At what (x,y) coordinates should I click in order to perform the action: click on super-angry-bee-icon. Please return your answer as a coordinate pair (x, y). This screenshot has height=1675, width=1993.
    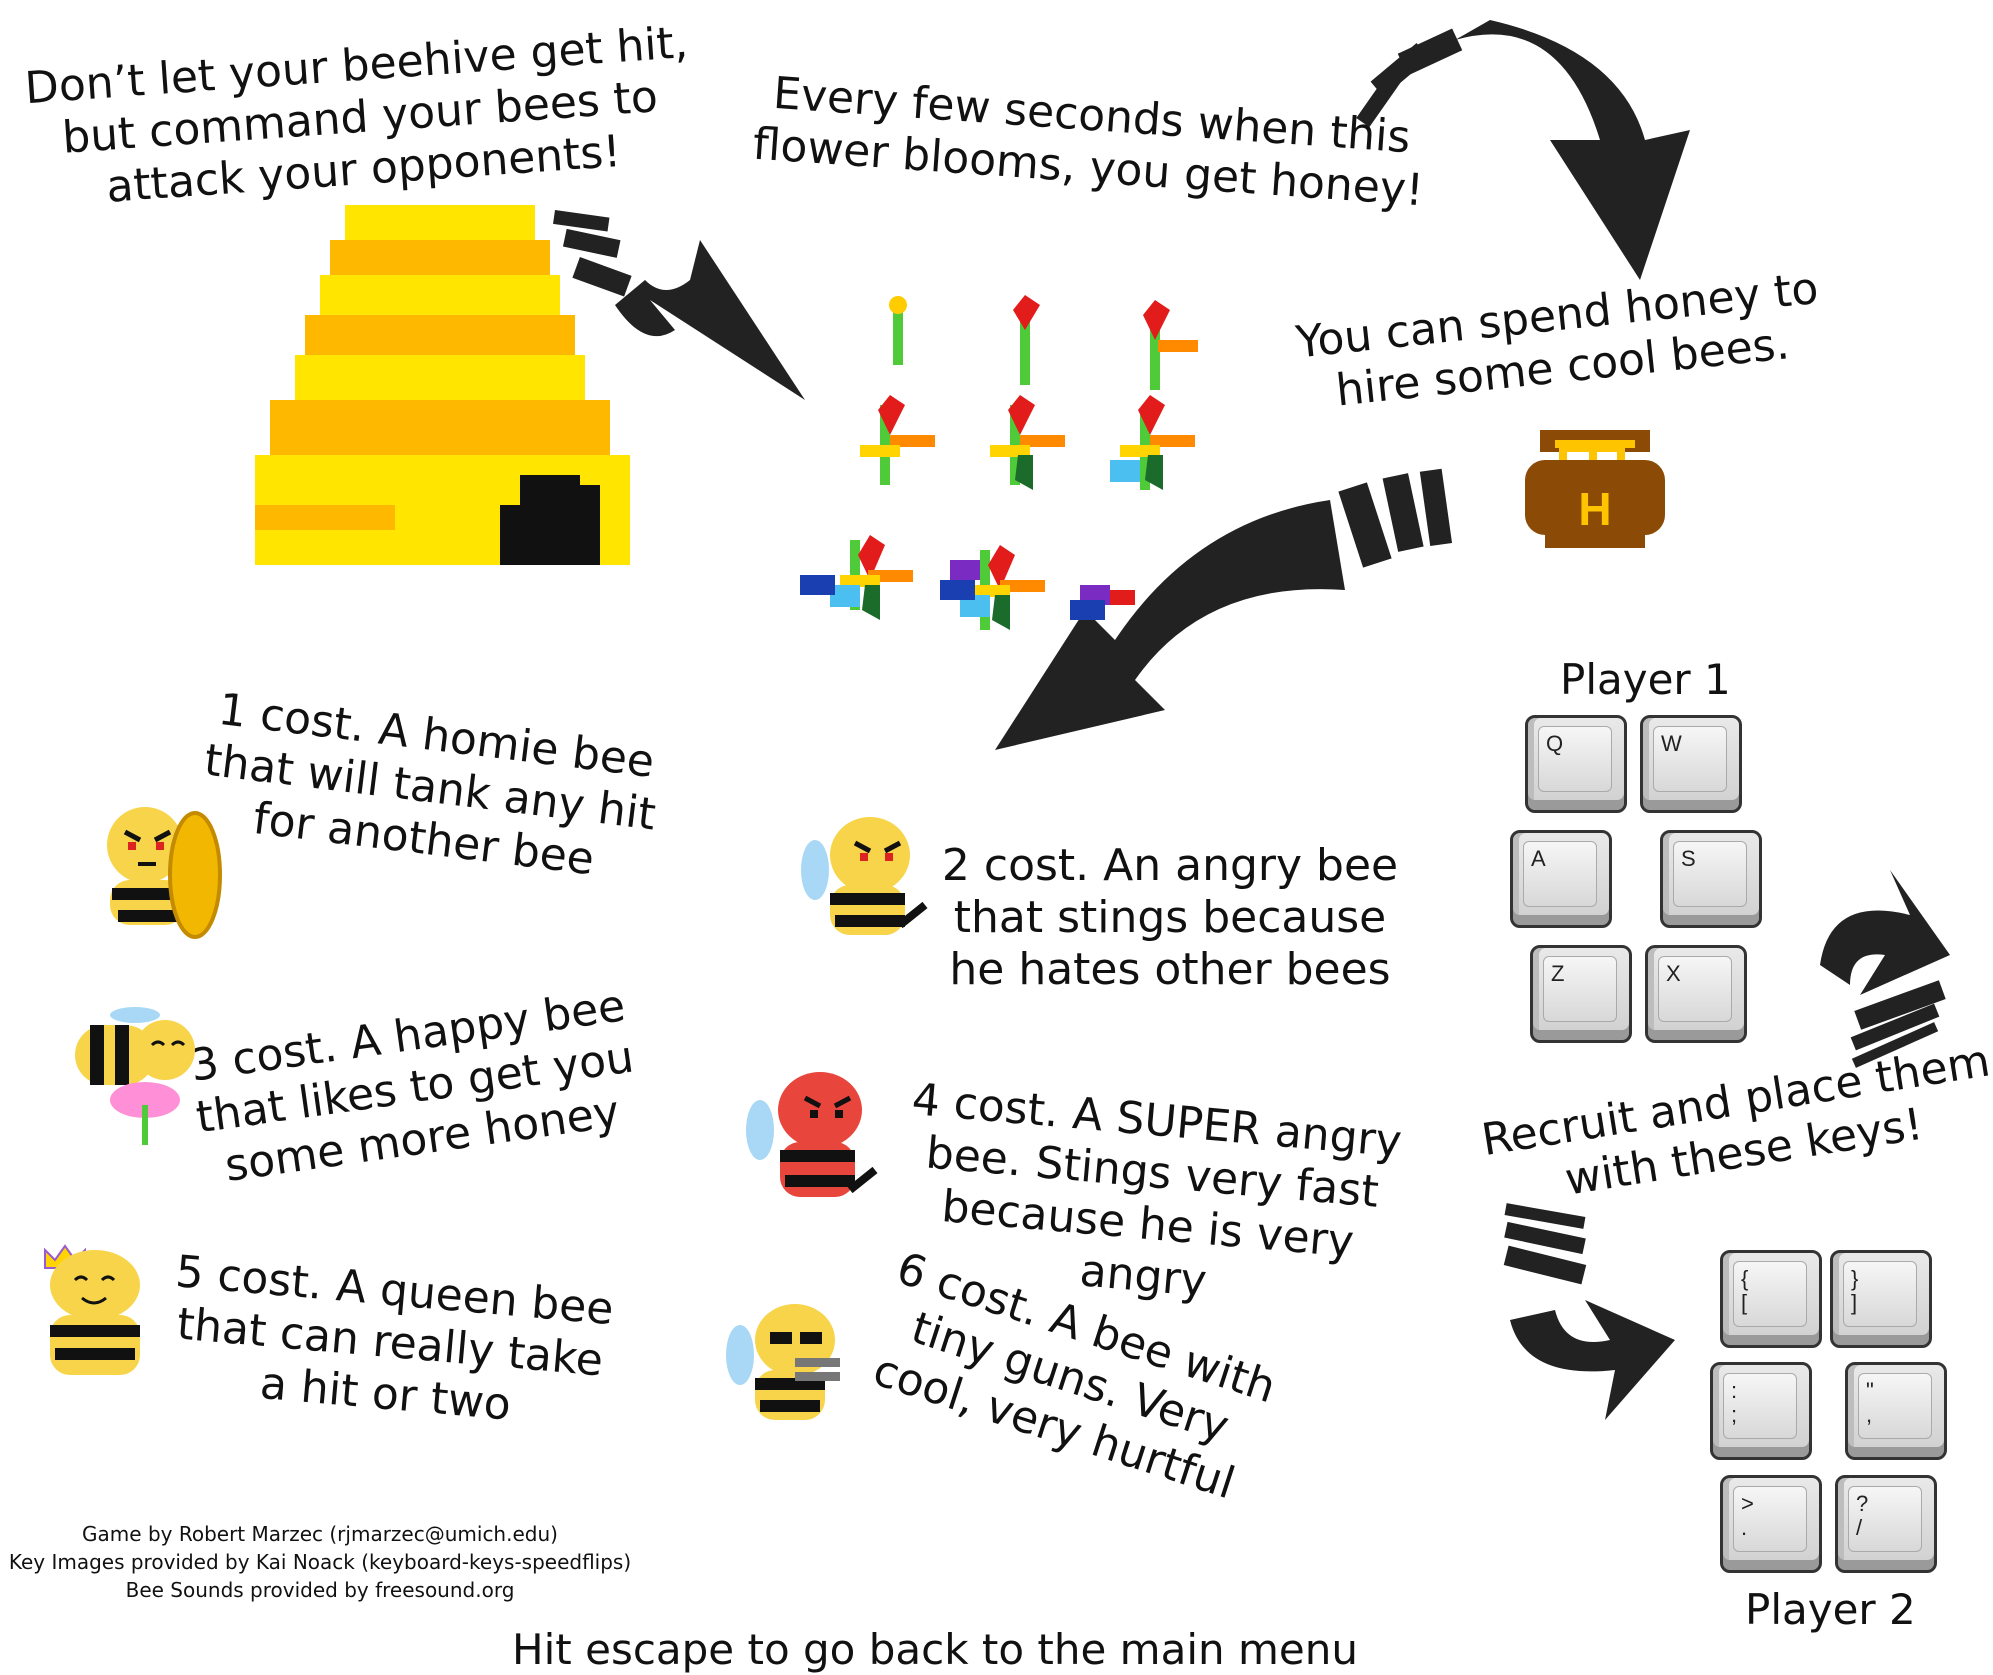
    Looking at the image, I should click on (812, 1134).